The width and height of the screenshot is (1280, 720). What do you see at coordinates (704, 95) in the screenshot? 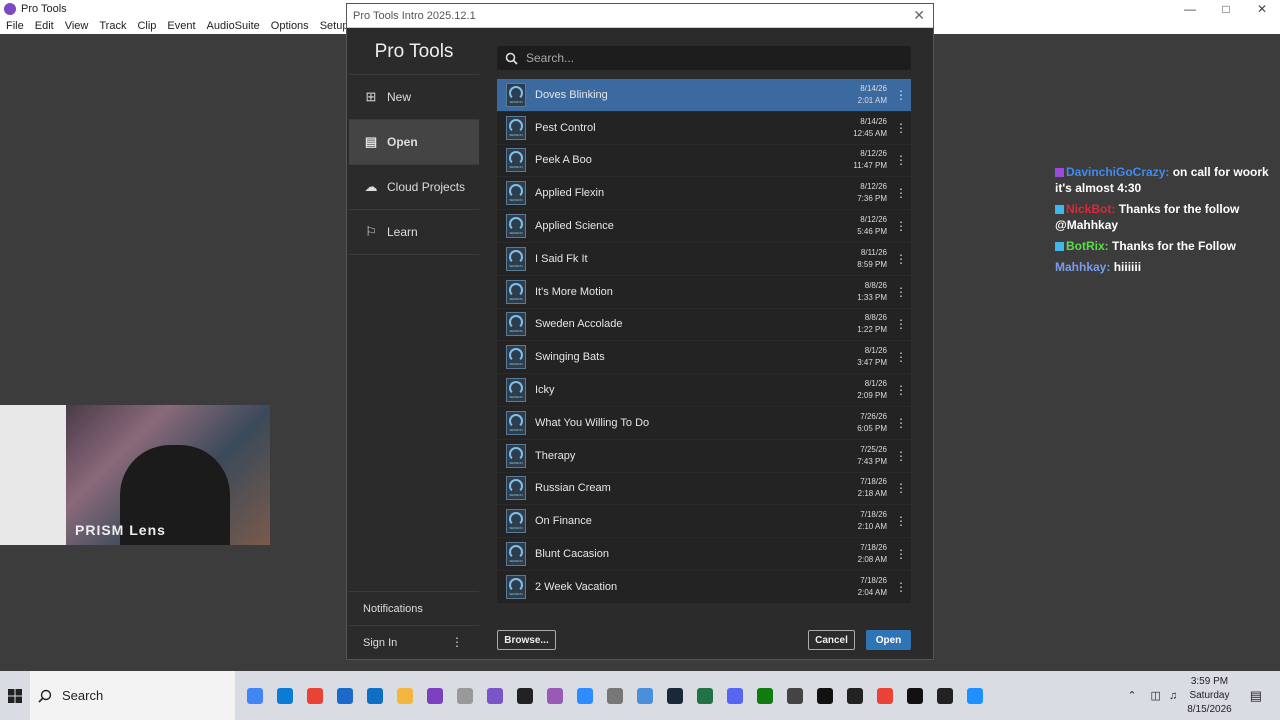
I see `session-row: SESSION Doves Blinking 8/14/26 2:01 AM ⋮` at bounding box center [704, 95].